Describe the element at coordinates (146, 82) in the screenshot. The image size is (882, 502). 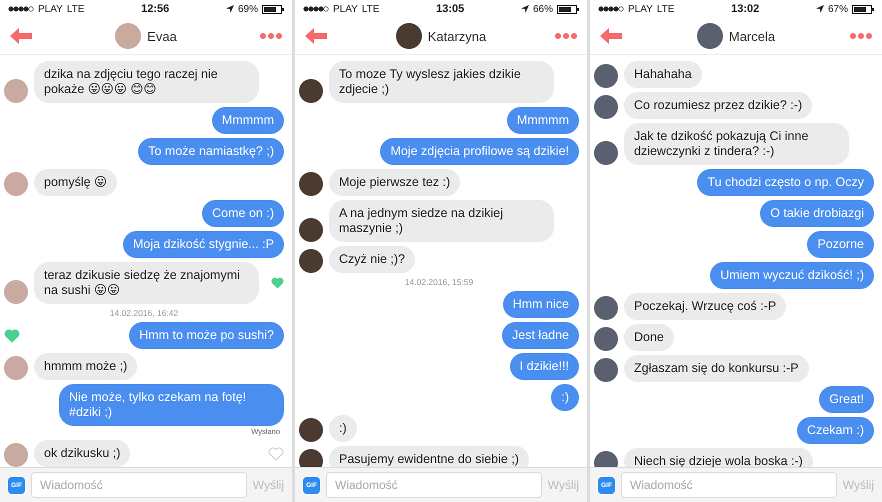
I see `message-bubble: dzika na zdjęciu tego raczej nie pokaże 😛😛😛 😊😊` at that location.